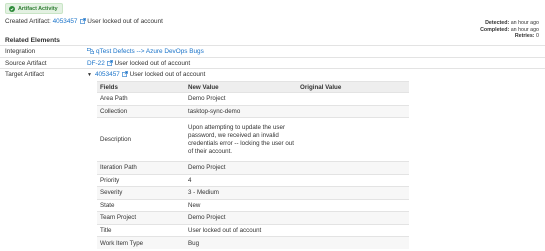  I want to click on table-row: Collection tasktop-sync-demo, so click(253, 111).